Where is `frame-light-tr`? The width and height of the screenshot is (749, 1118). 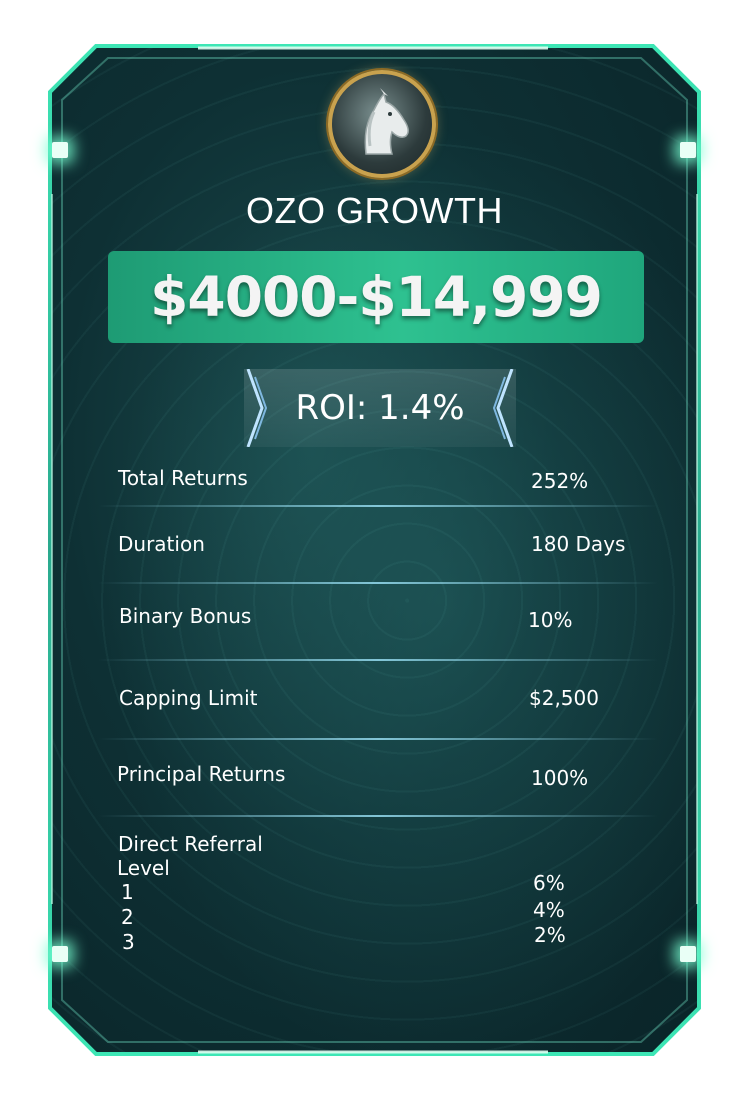
frame-light-tr is located at coordinates (688, 150).